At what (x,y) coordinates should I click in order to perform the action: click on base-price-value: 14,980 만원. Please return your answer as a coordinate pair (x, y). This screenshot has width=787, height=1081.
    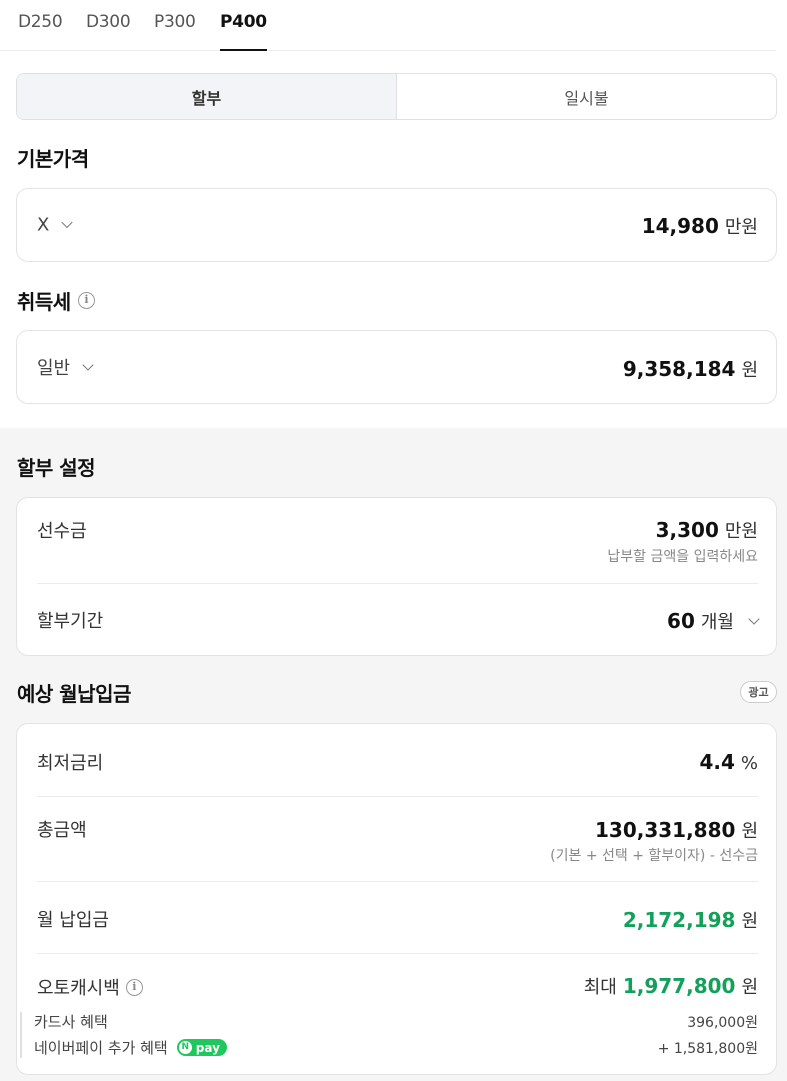
    Looking at the image, I should click on (700, 226).